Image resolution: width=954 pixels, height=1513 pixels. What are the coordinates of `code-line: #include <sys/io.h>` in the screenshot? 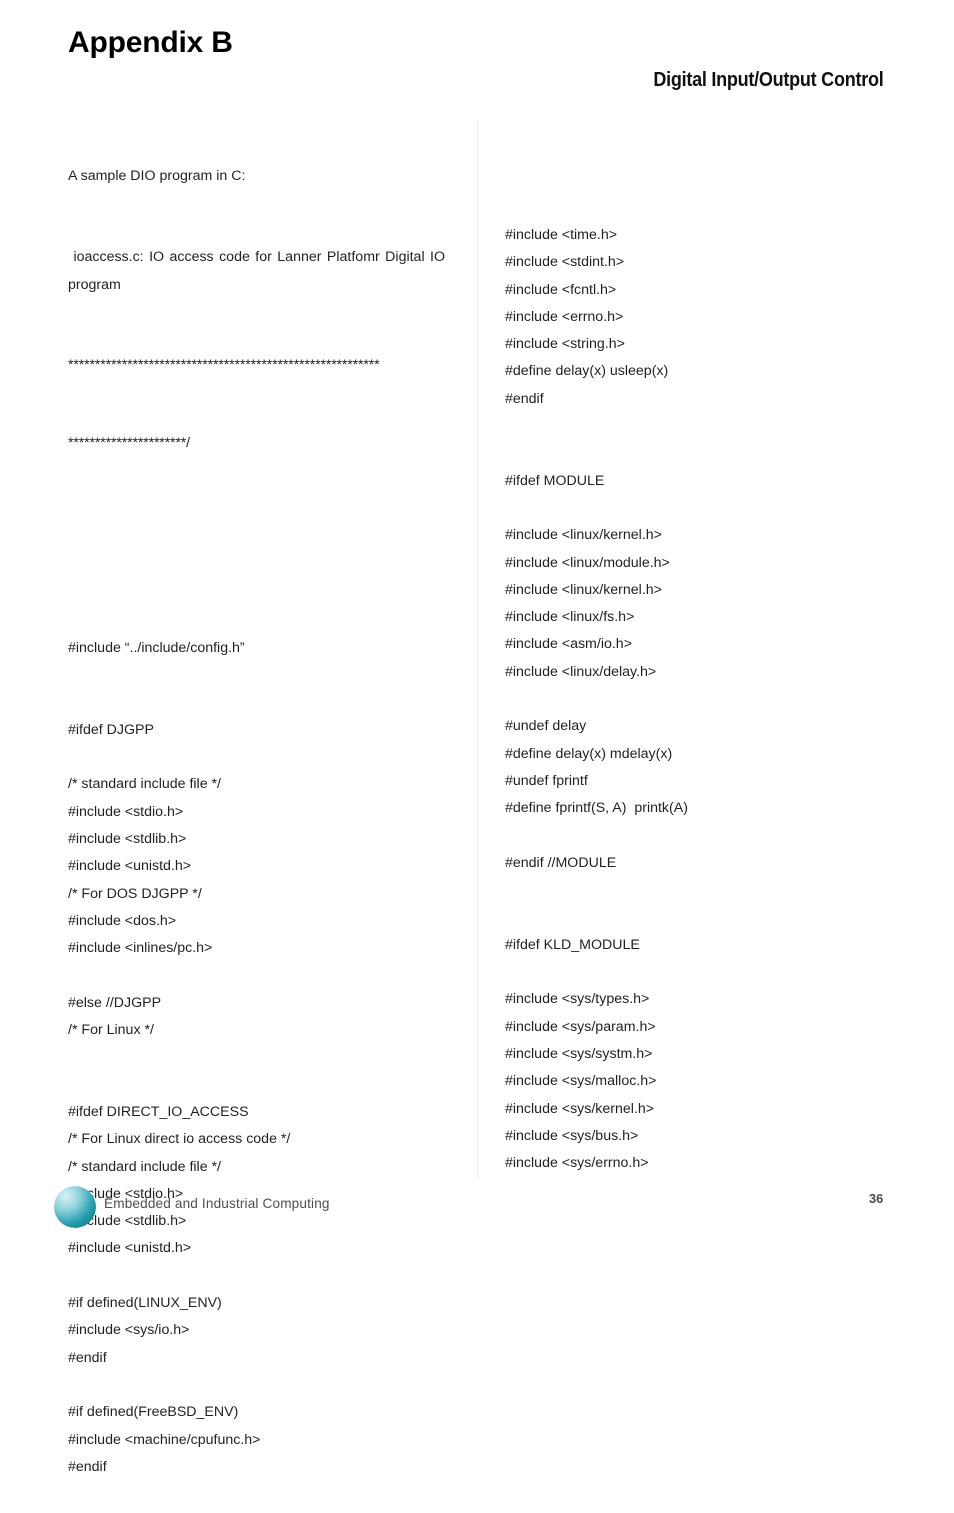 It's located at (129, 1330).